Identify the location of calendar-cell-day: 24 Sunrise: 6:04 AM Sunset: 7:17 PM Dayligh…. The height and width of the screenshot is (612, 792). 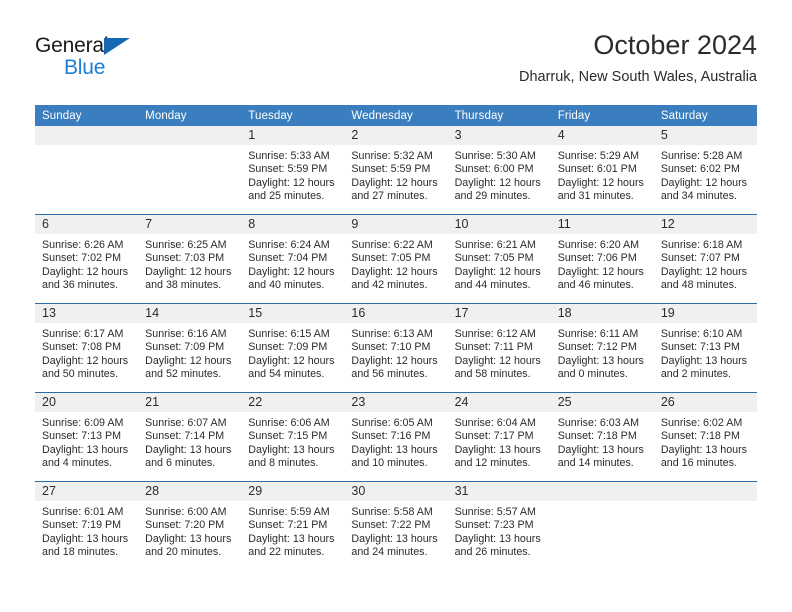
(499, 437).